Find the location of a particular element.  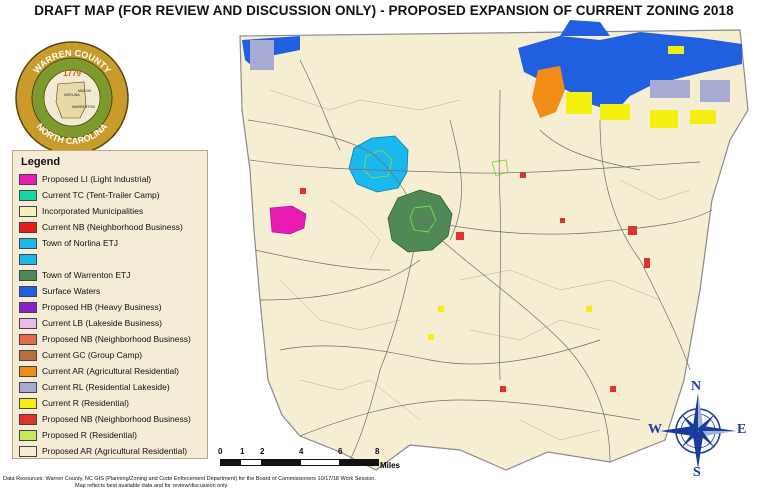

legend-item: Surface Waters is located at coordinates (110, 291).